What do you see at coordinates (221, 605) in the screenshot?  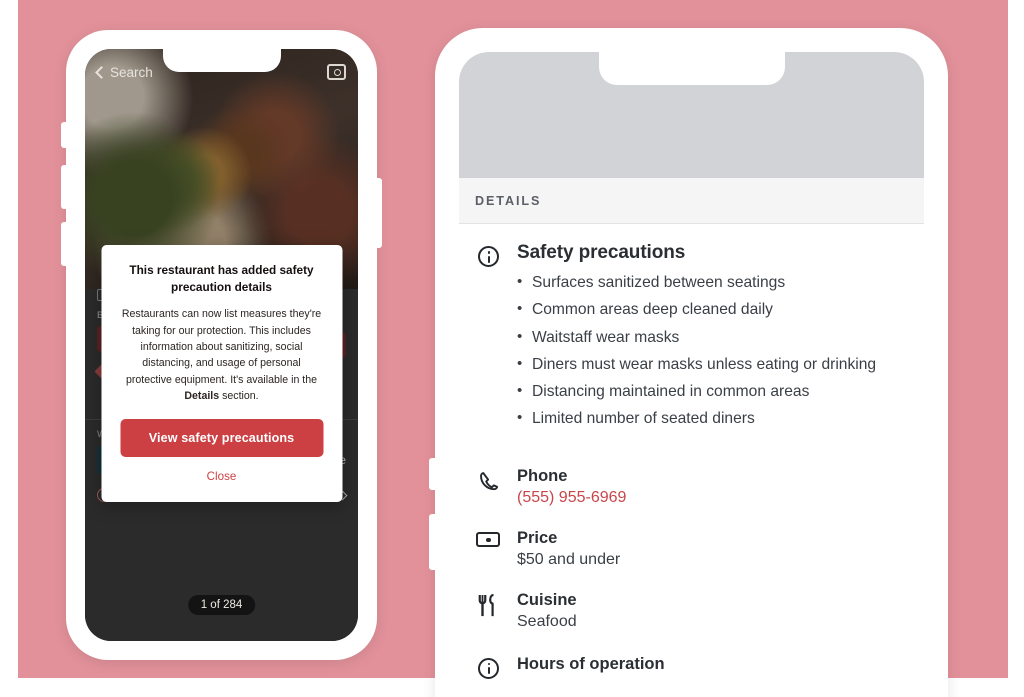 I see `photo-counter: 1 of 284` at bounding box center [221, 605].